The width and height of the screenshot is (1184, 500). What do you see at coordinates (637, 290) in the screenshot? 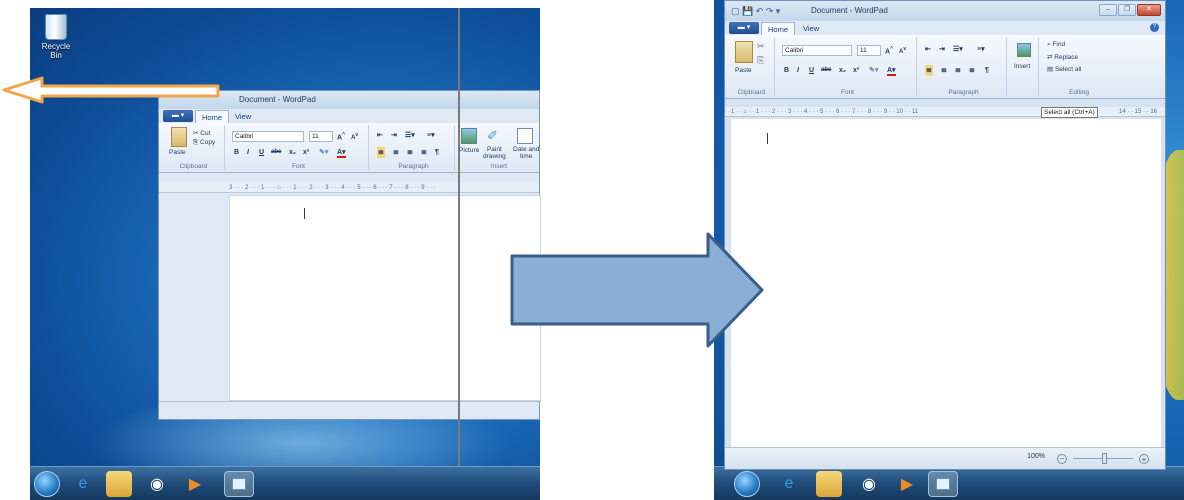
I see `transition-arrow` at bounding box center [637, 290].